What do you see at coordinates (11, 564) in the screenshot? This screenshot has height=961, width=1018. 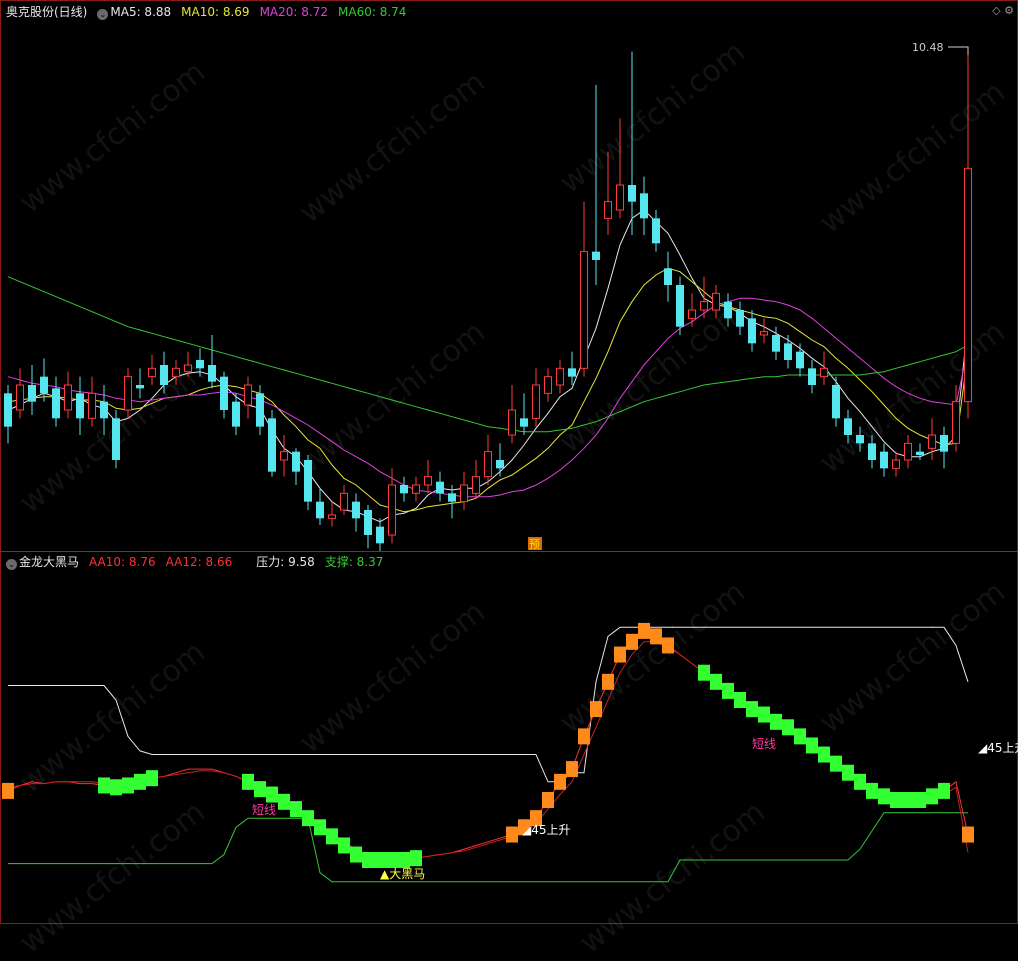 I see `collapse-circle-icon: ⌄` at bounding box center [11, 564].